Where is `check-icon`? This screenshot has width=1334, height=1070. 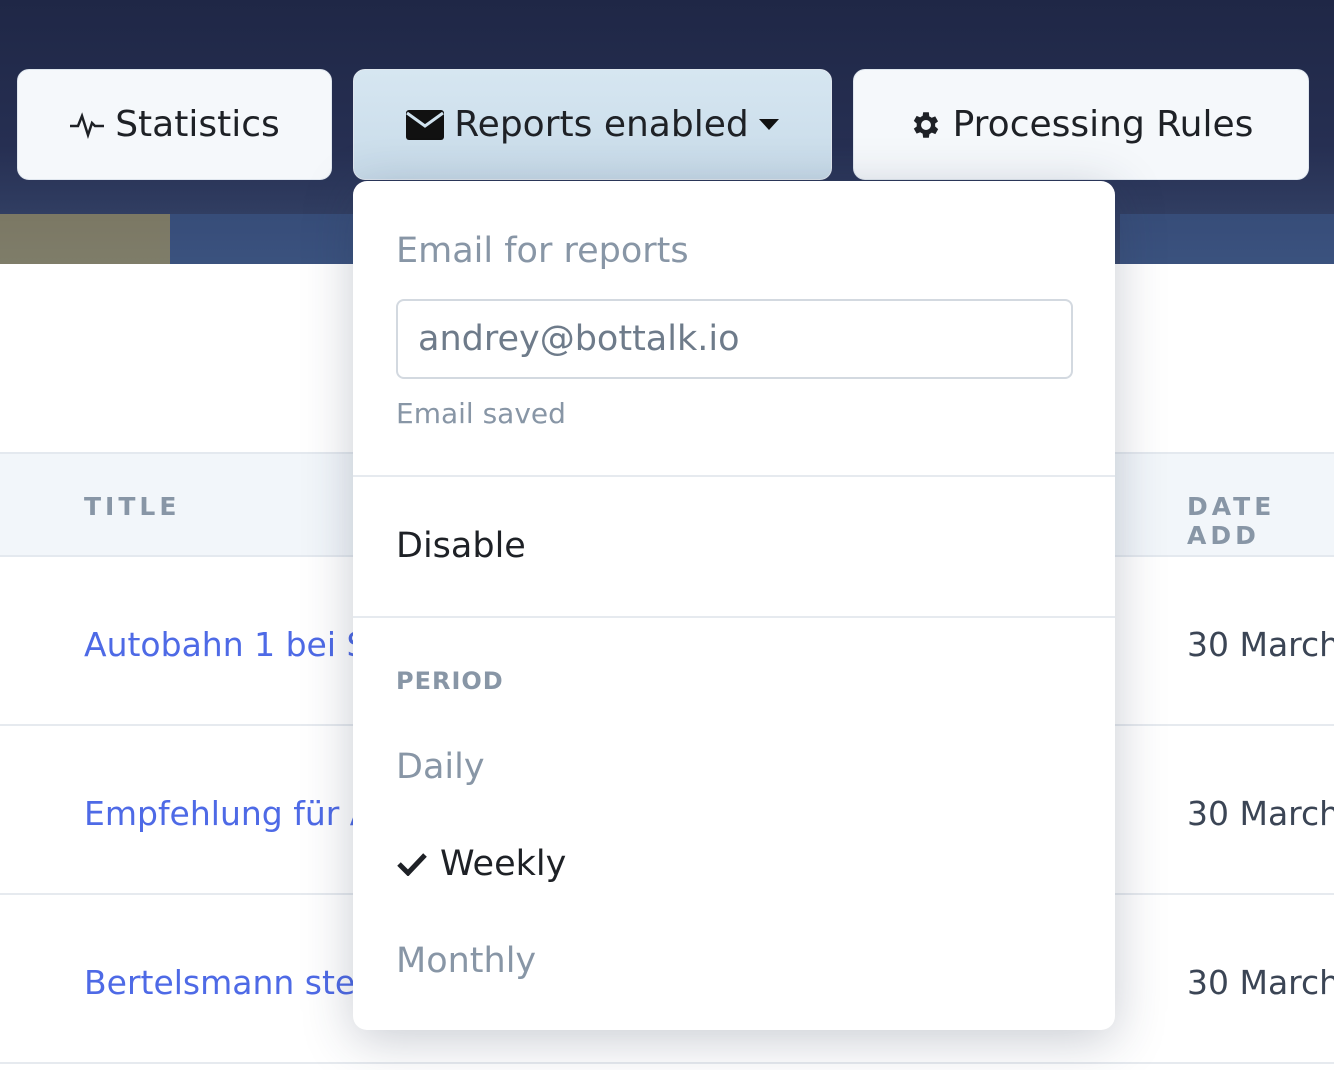
check-icon is located at coordinates (412, 864).